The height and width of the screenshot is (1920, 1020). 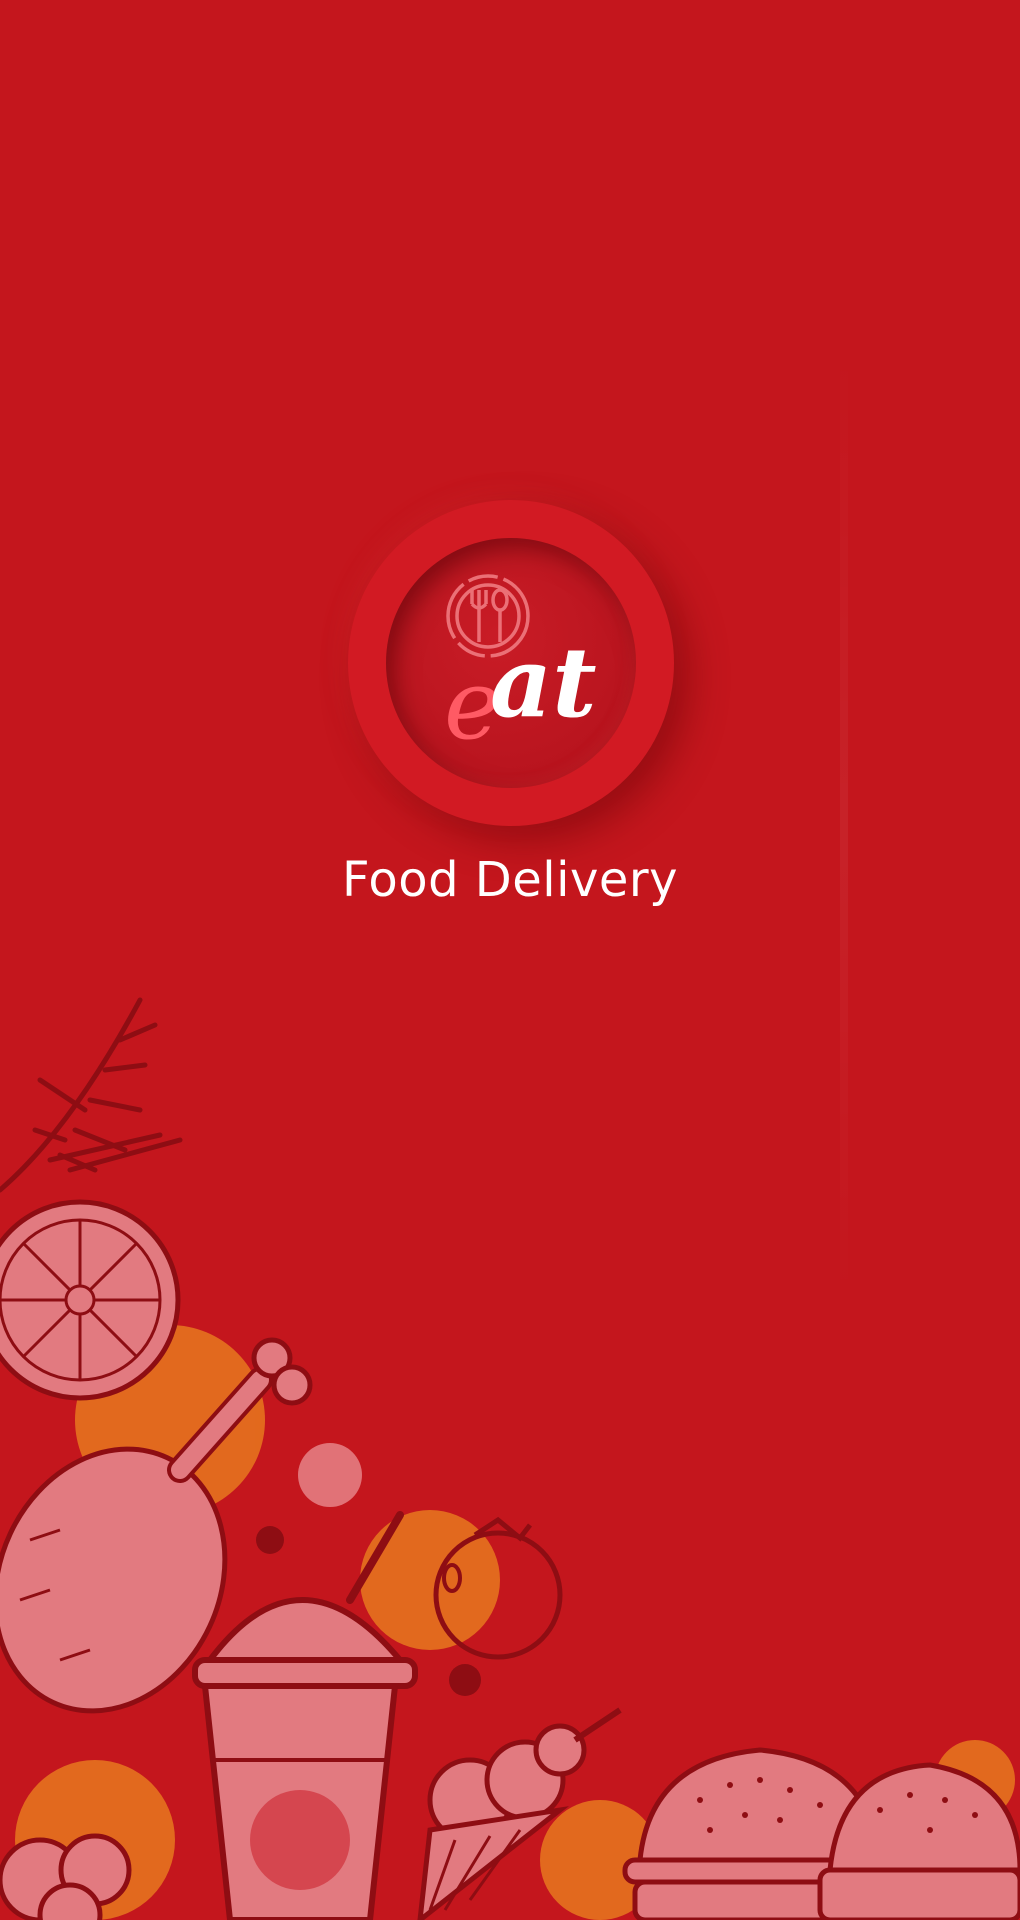 What do you see at coordinates (91, 1095) in the screenshot?
I see `branch-icon` at bounding box center [91, 1095].